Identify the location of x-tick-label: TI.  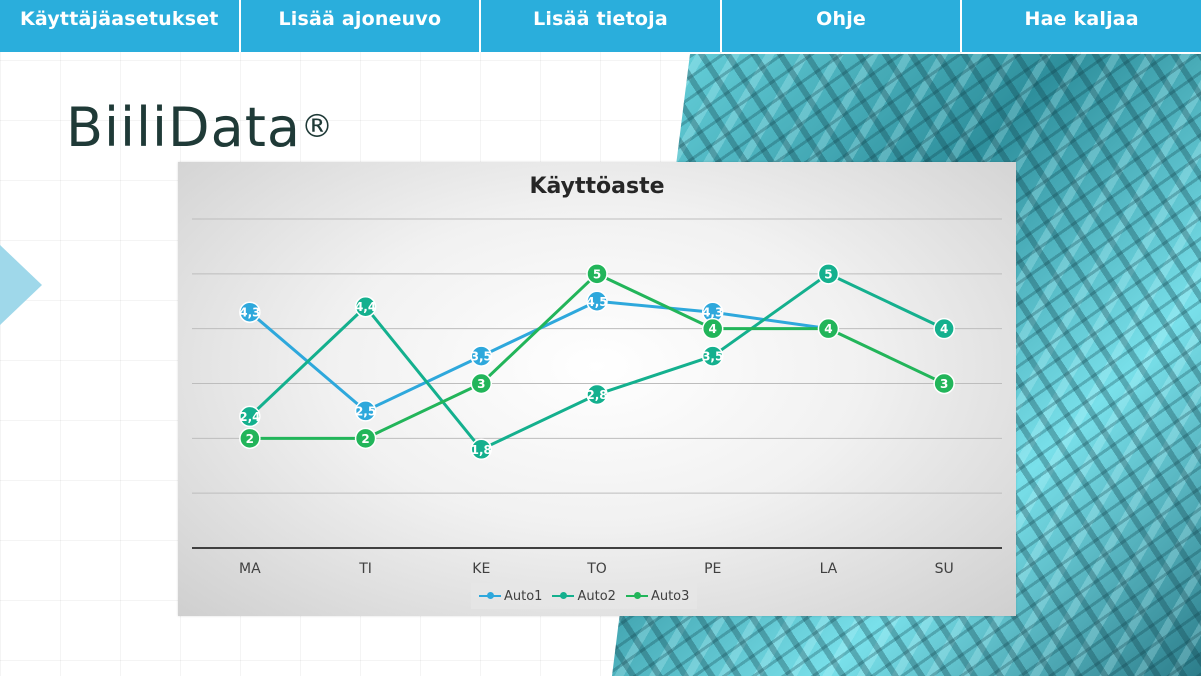
(365, 569).